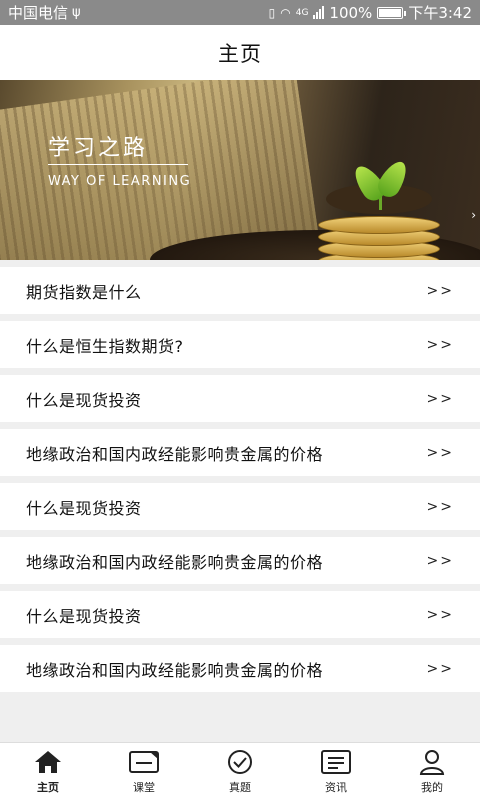  I want to click on page-title: 主页, so click(240, 53).